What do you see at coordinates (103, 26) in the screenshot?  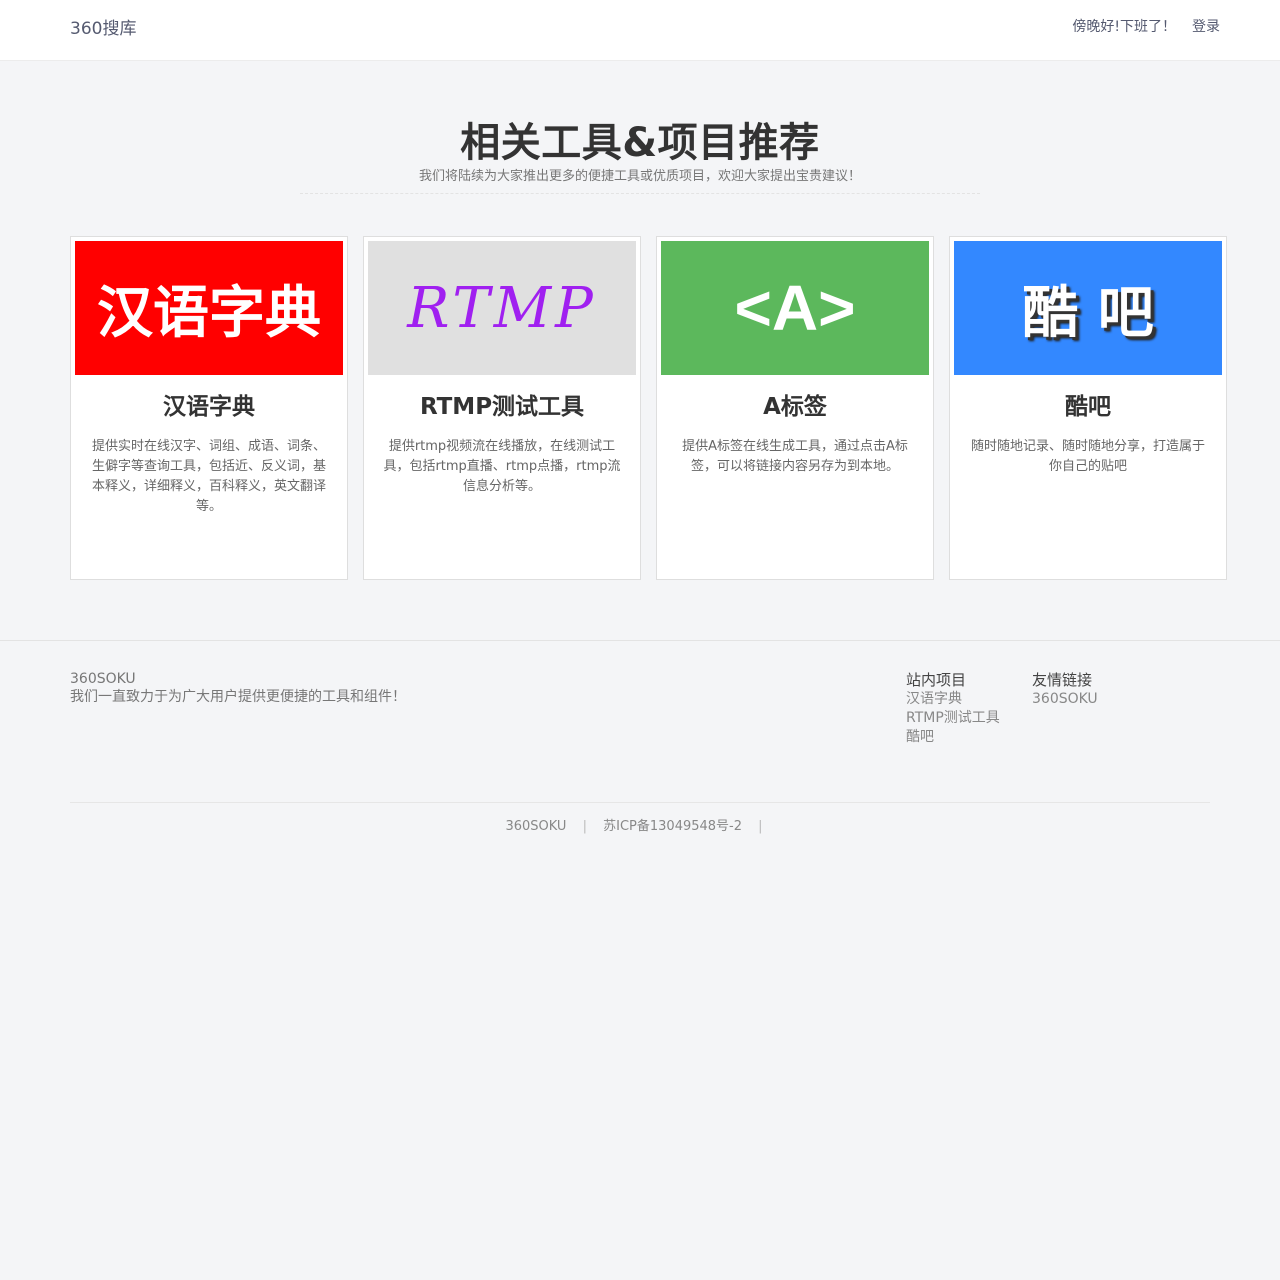 I see `brand-logo-link: 360搜库` at bounding box center [103, 26].